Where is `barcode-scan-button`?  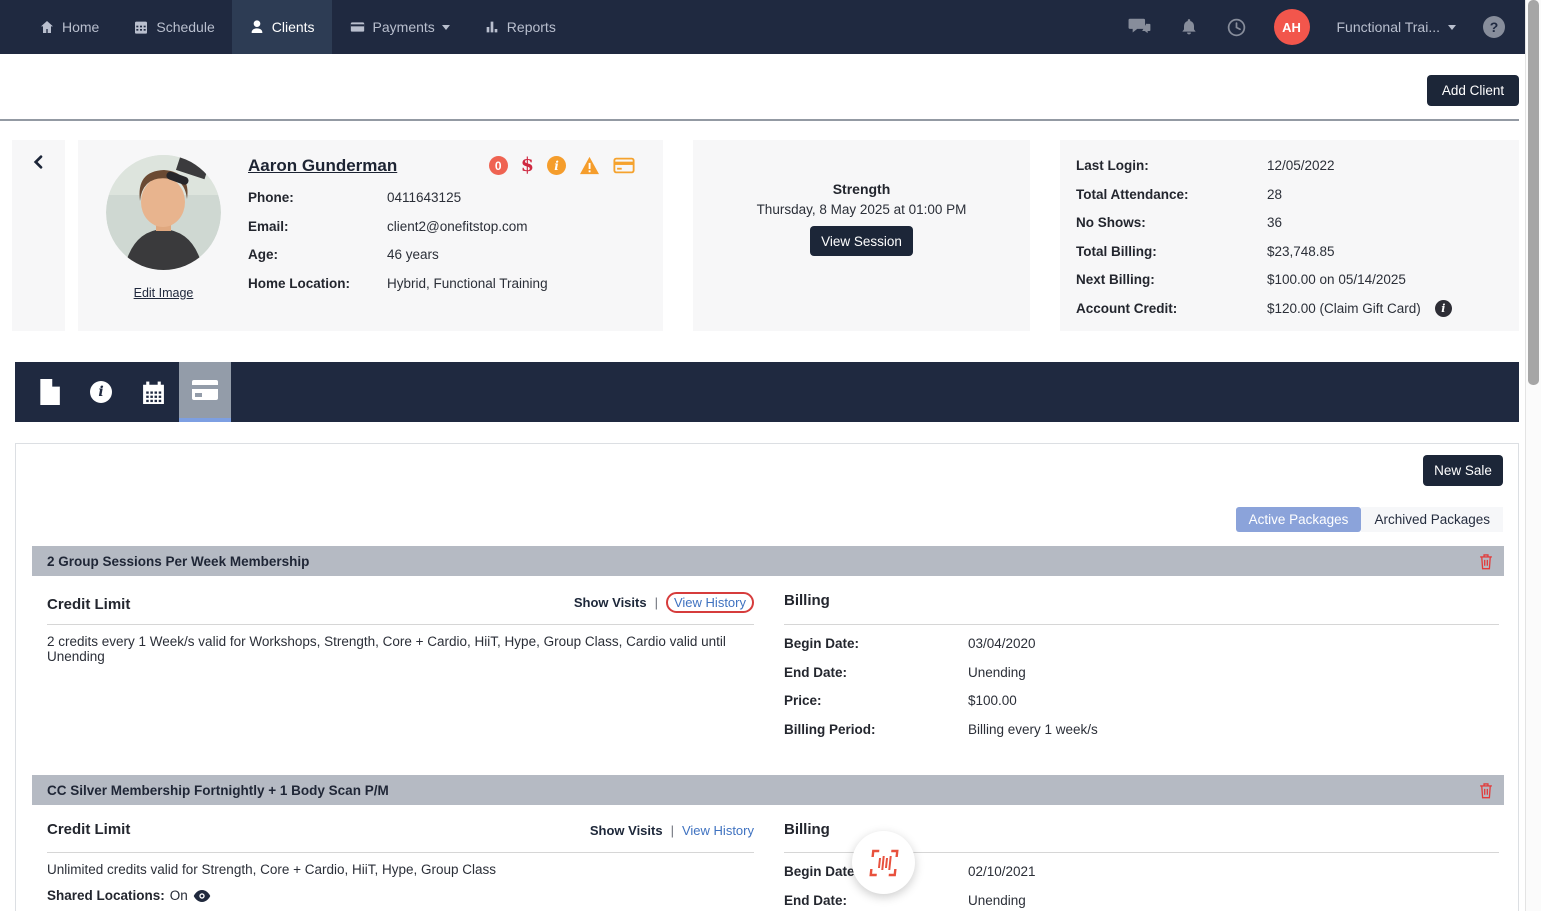 barcode-scan-button is located at coordinates (883, 862).